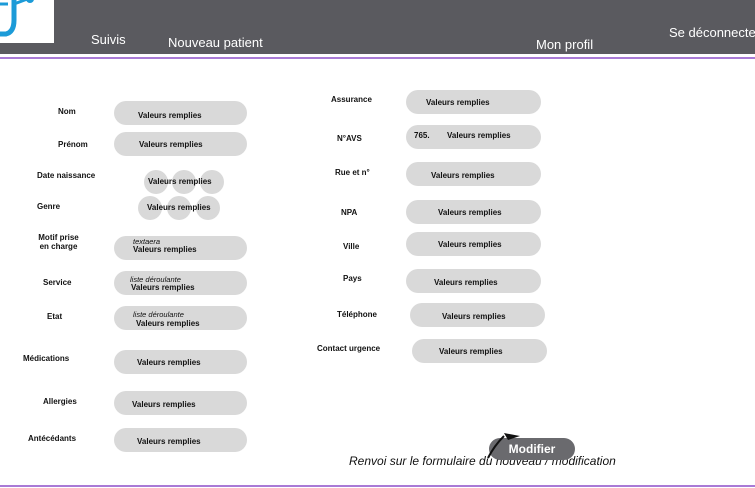 The height and width of the screenshot is (488, 755). I want to click on header-divider, so click(377, 58).